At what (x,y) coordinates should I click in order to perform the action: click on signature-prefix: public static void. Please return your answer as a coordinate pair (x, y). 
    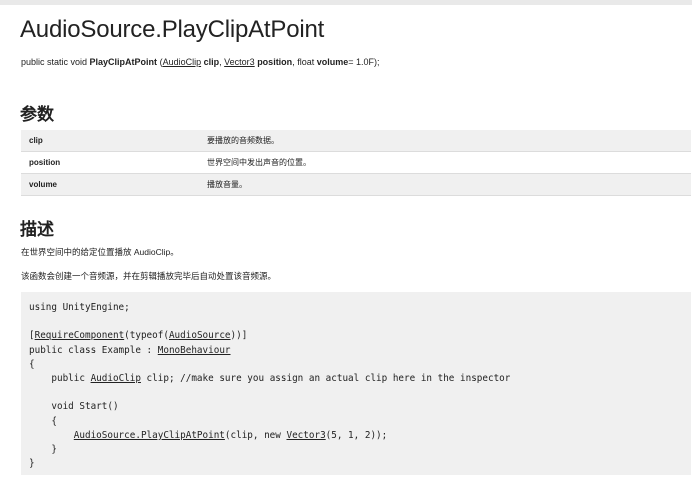
    Looking at the image, I should click on (55, 62).